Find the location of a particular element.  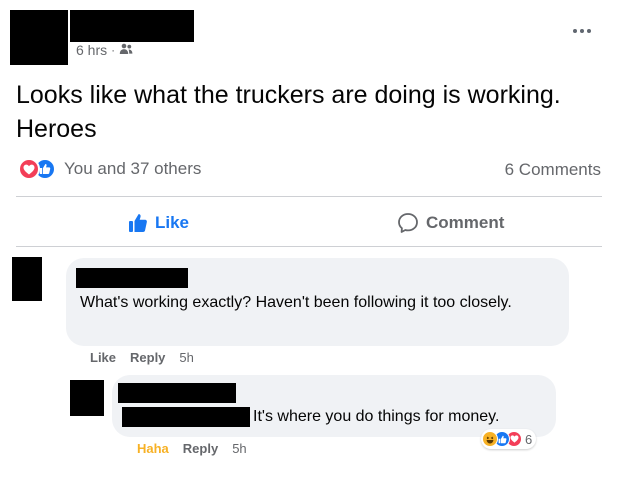

reply-author-avatar-redacted is located at coordinates (87, 398).